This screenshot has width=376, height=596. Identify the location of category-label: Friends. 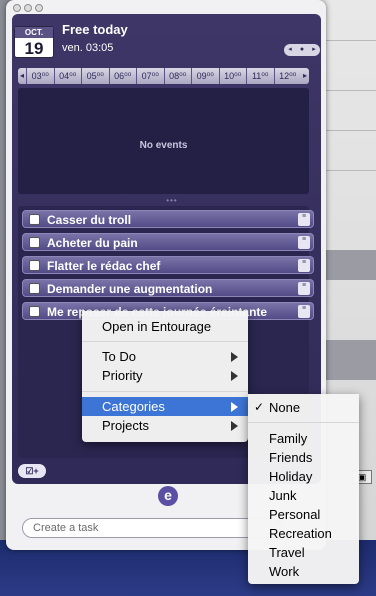
(291, 457).